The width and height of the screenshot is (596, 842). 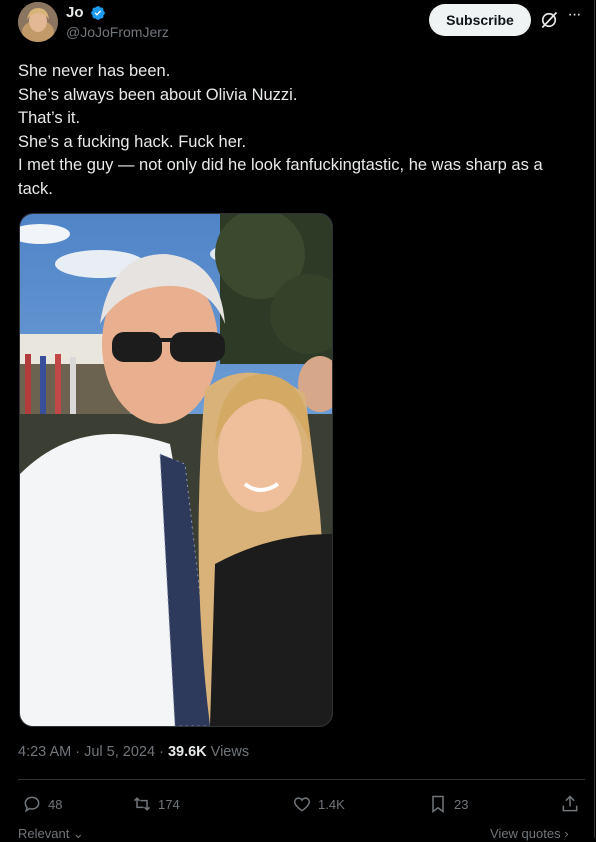 What do you see at coordinates (331, 804) in the screenshot?
I see `like-count: 1.4K` at bounding box center [331, 804].